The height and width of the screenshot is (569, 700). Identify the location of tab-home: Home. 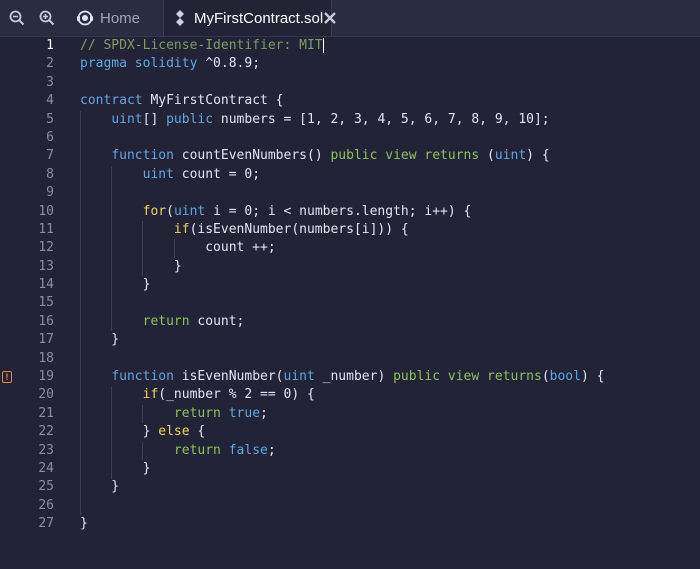
(115, 18).